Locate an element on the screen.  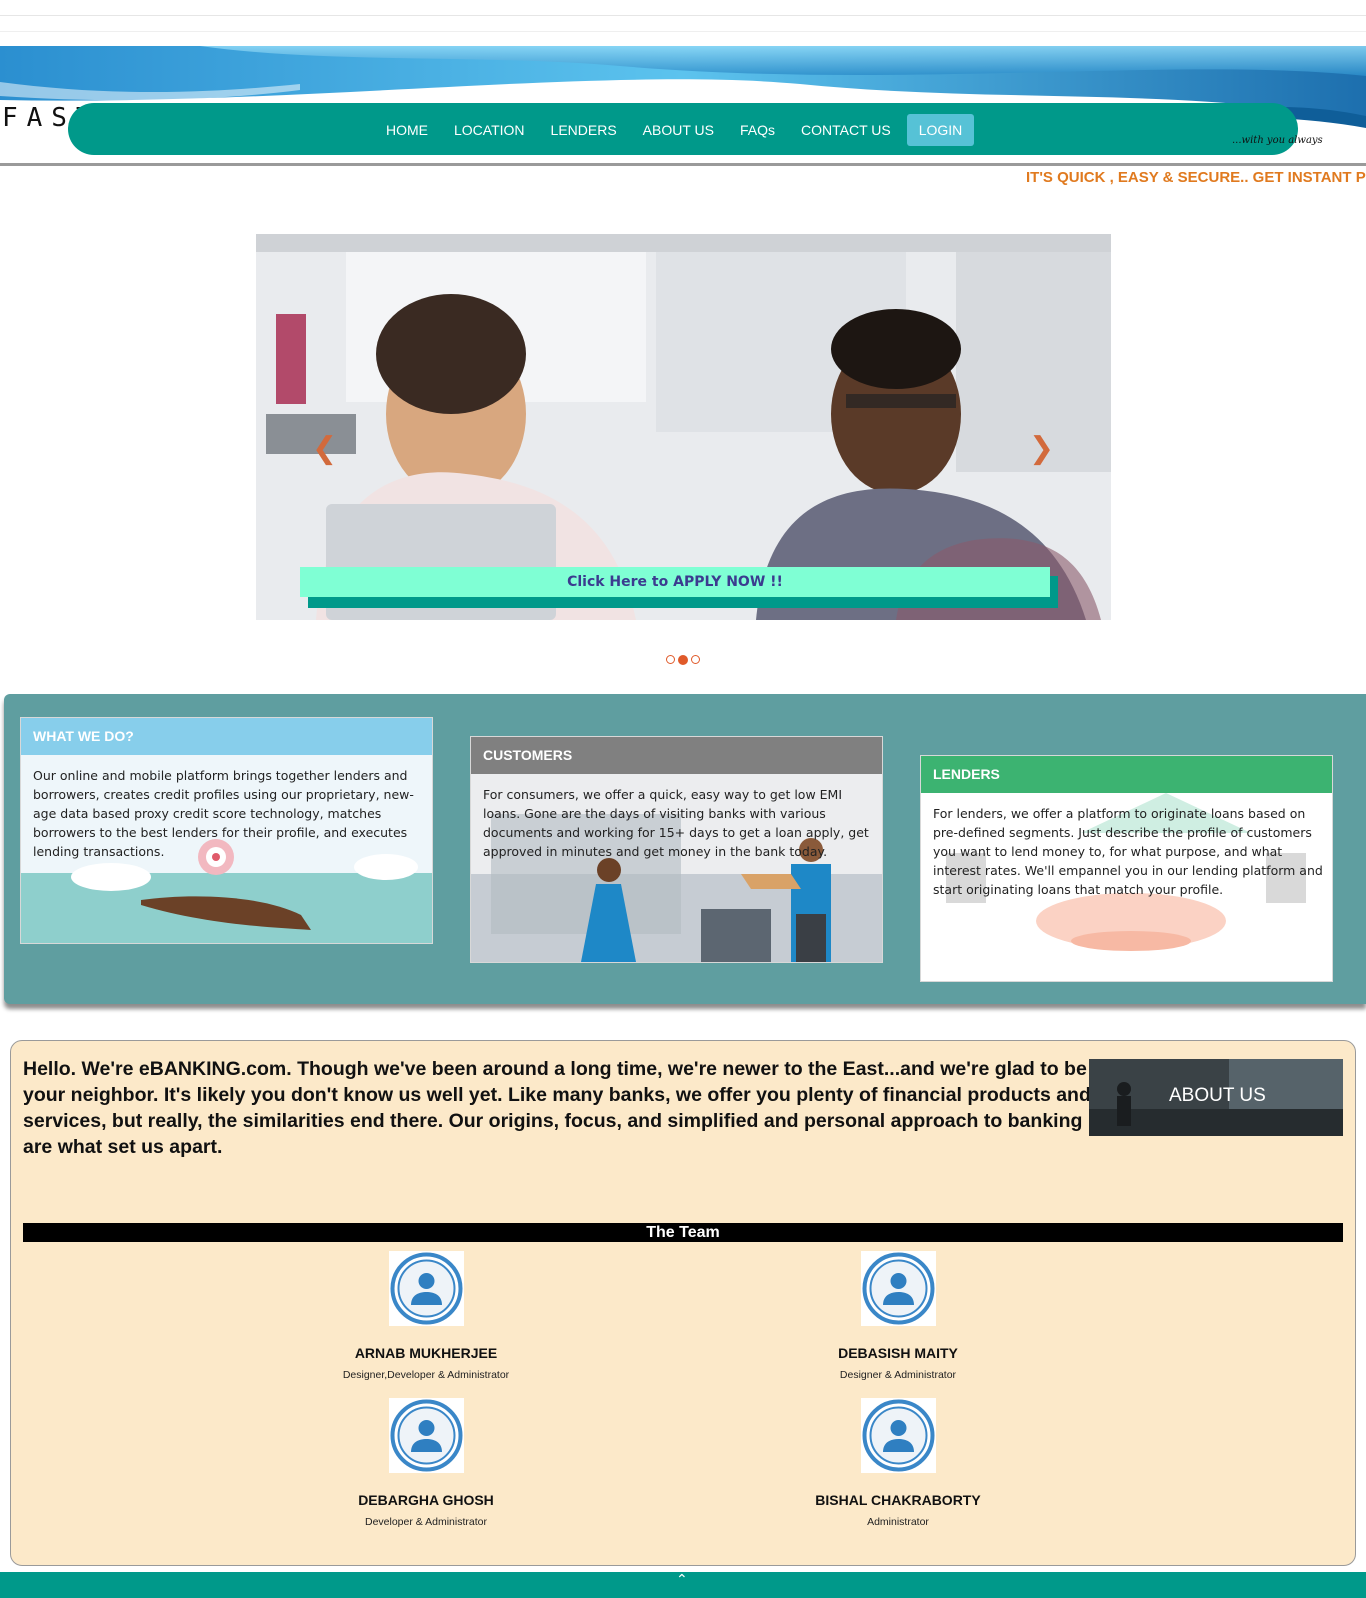
team-member: DEBASISH MAITY Designer & Administrator is located at coordinates (898, 1316).